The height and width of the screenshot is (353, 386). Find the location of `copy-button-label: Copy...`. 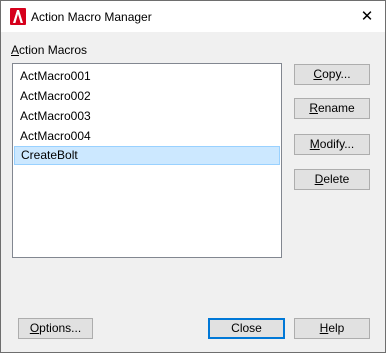

copy-button-label: Copy... is located at coordinates (332, 74).